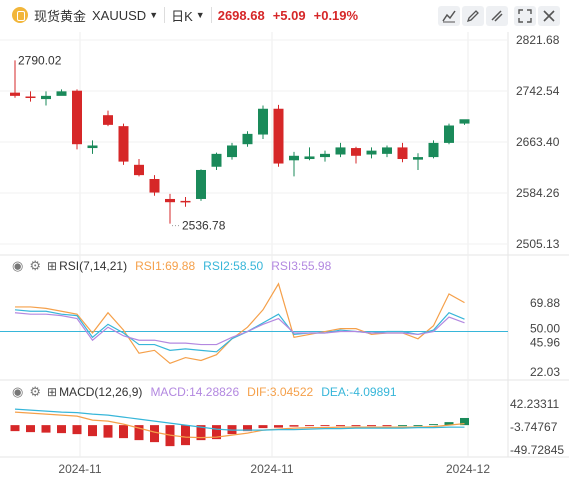 This screenshot has width=569, height=482. What do you see at coordinates (301, 266) in the screenshot?
I see `rsi3-value: RSI3:55.98` at bounding box center [301, 266].